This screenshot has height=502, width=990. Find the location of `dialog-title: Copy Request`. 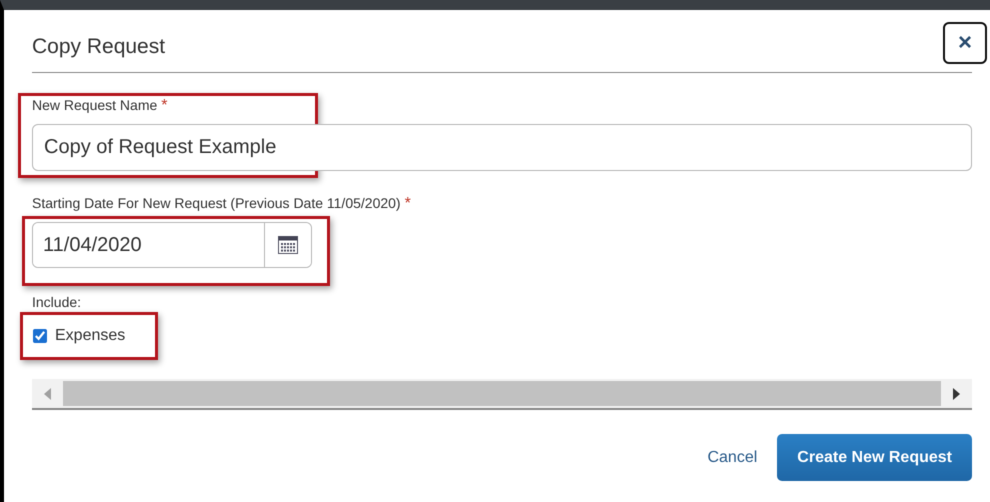

dialog-title: Copy Request is located at coordinates (99, 47).